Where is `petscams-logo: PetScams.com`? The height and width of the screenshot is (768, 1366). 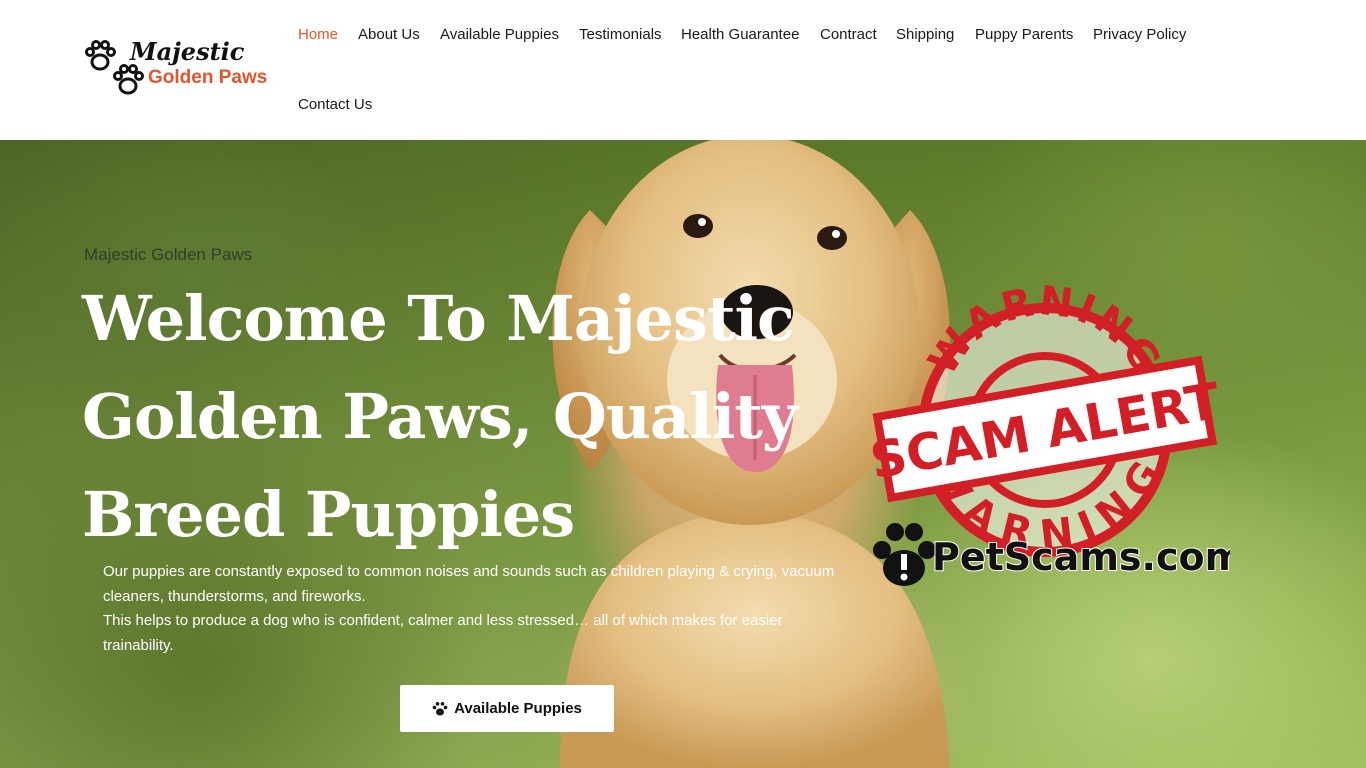 petscams-logo: PetScams.com is located at coordinates (1051, 554).